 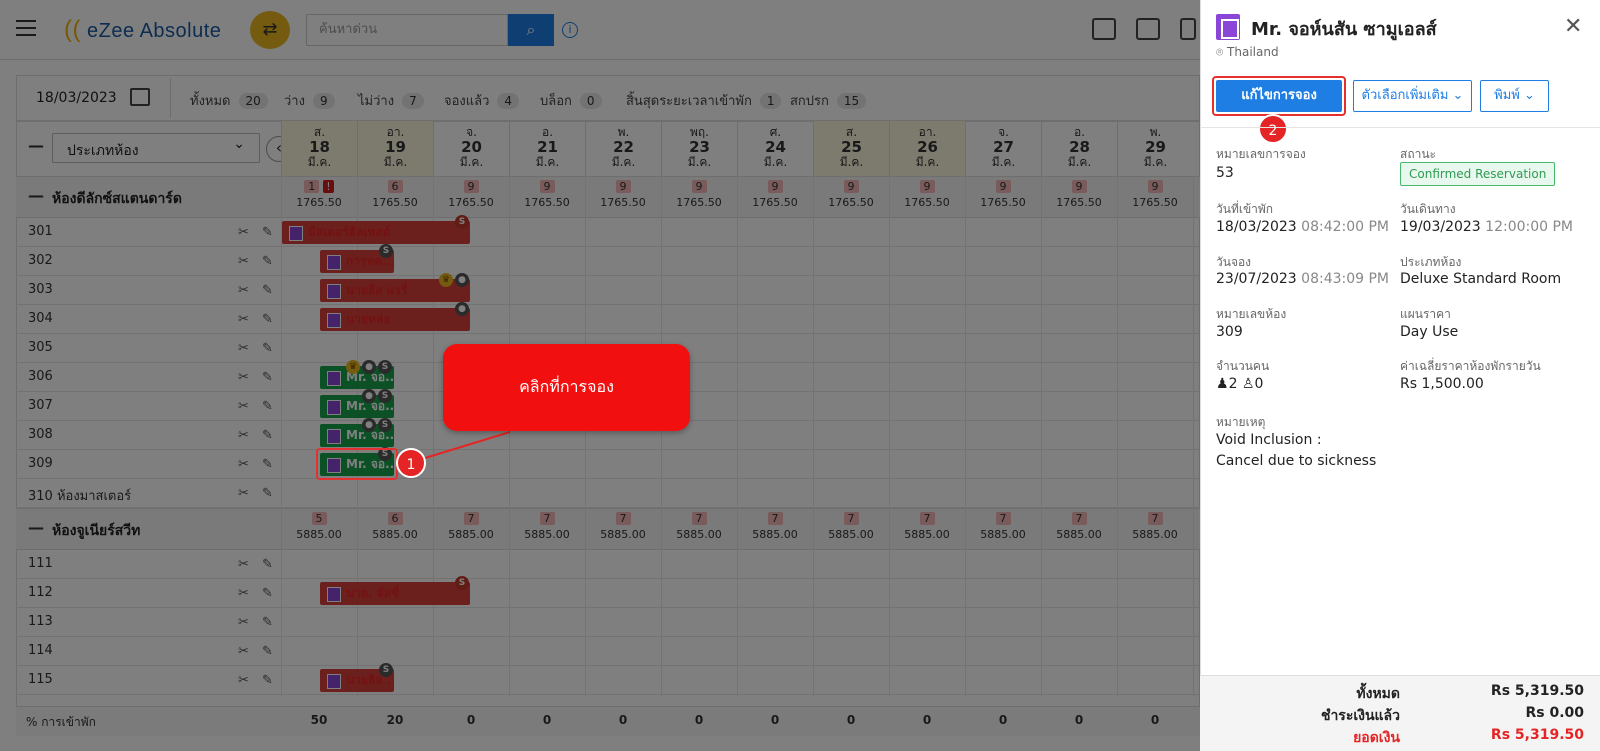 I want to click on note-line-1: Void Inclusion :, so click(x=1269, y=440).